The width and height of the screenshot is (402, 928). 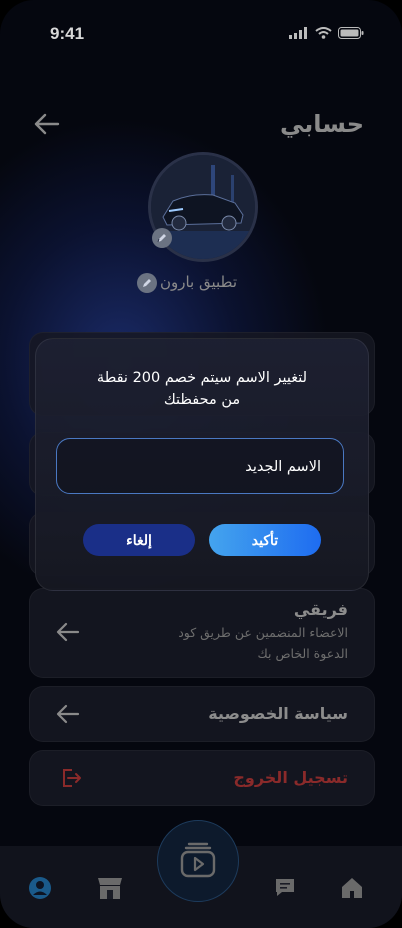 I want to click on status-time: 9:41, so click(x=67, y=33).